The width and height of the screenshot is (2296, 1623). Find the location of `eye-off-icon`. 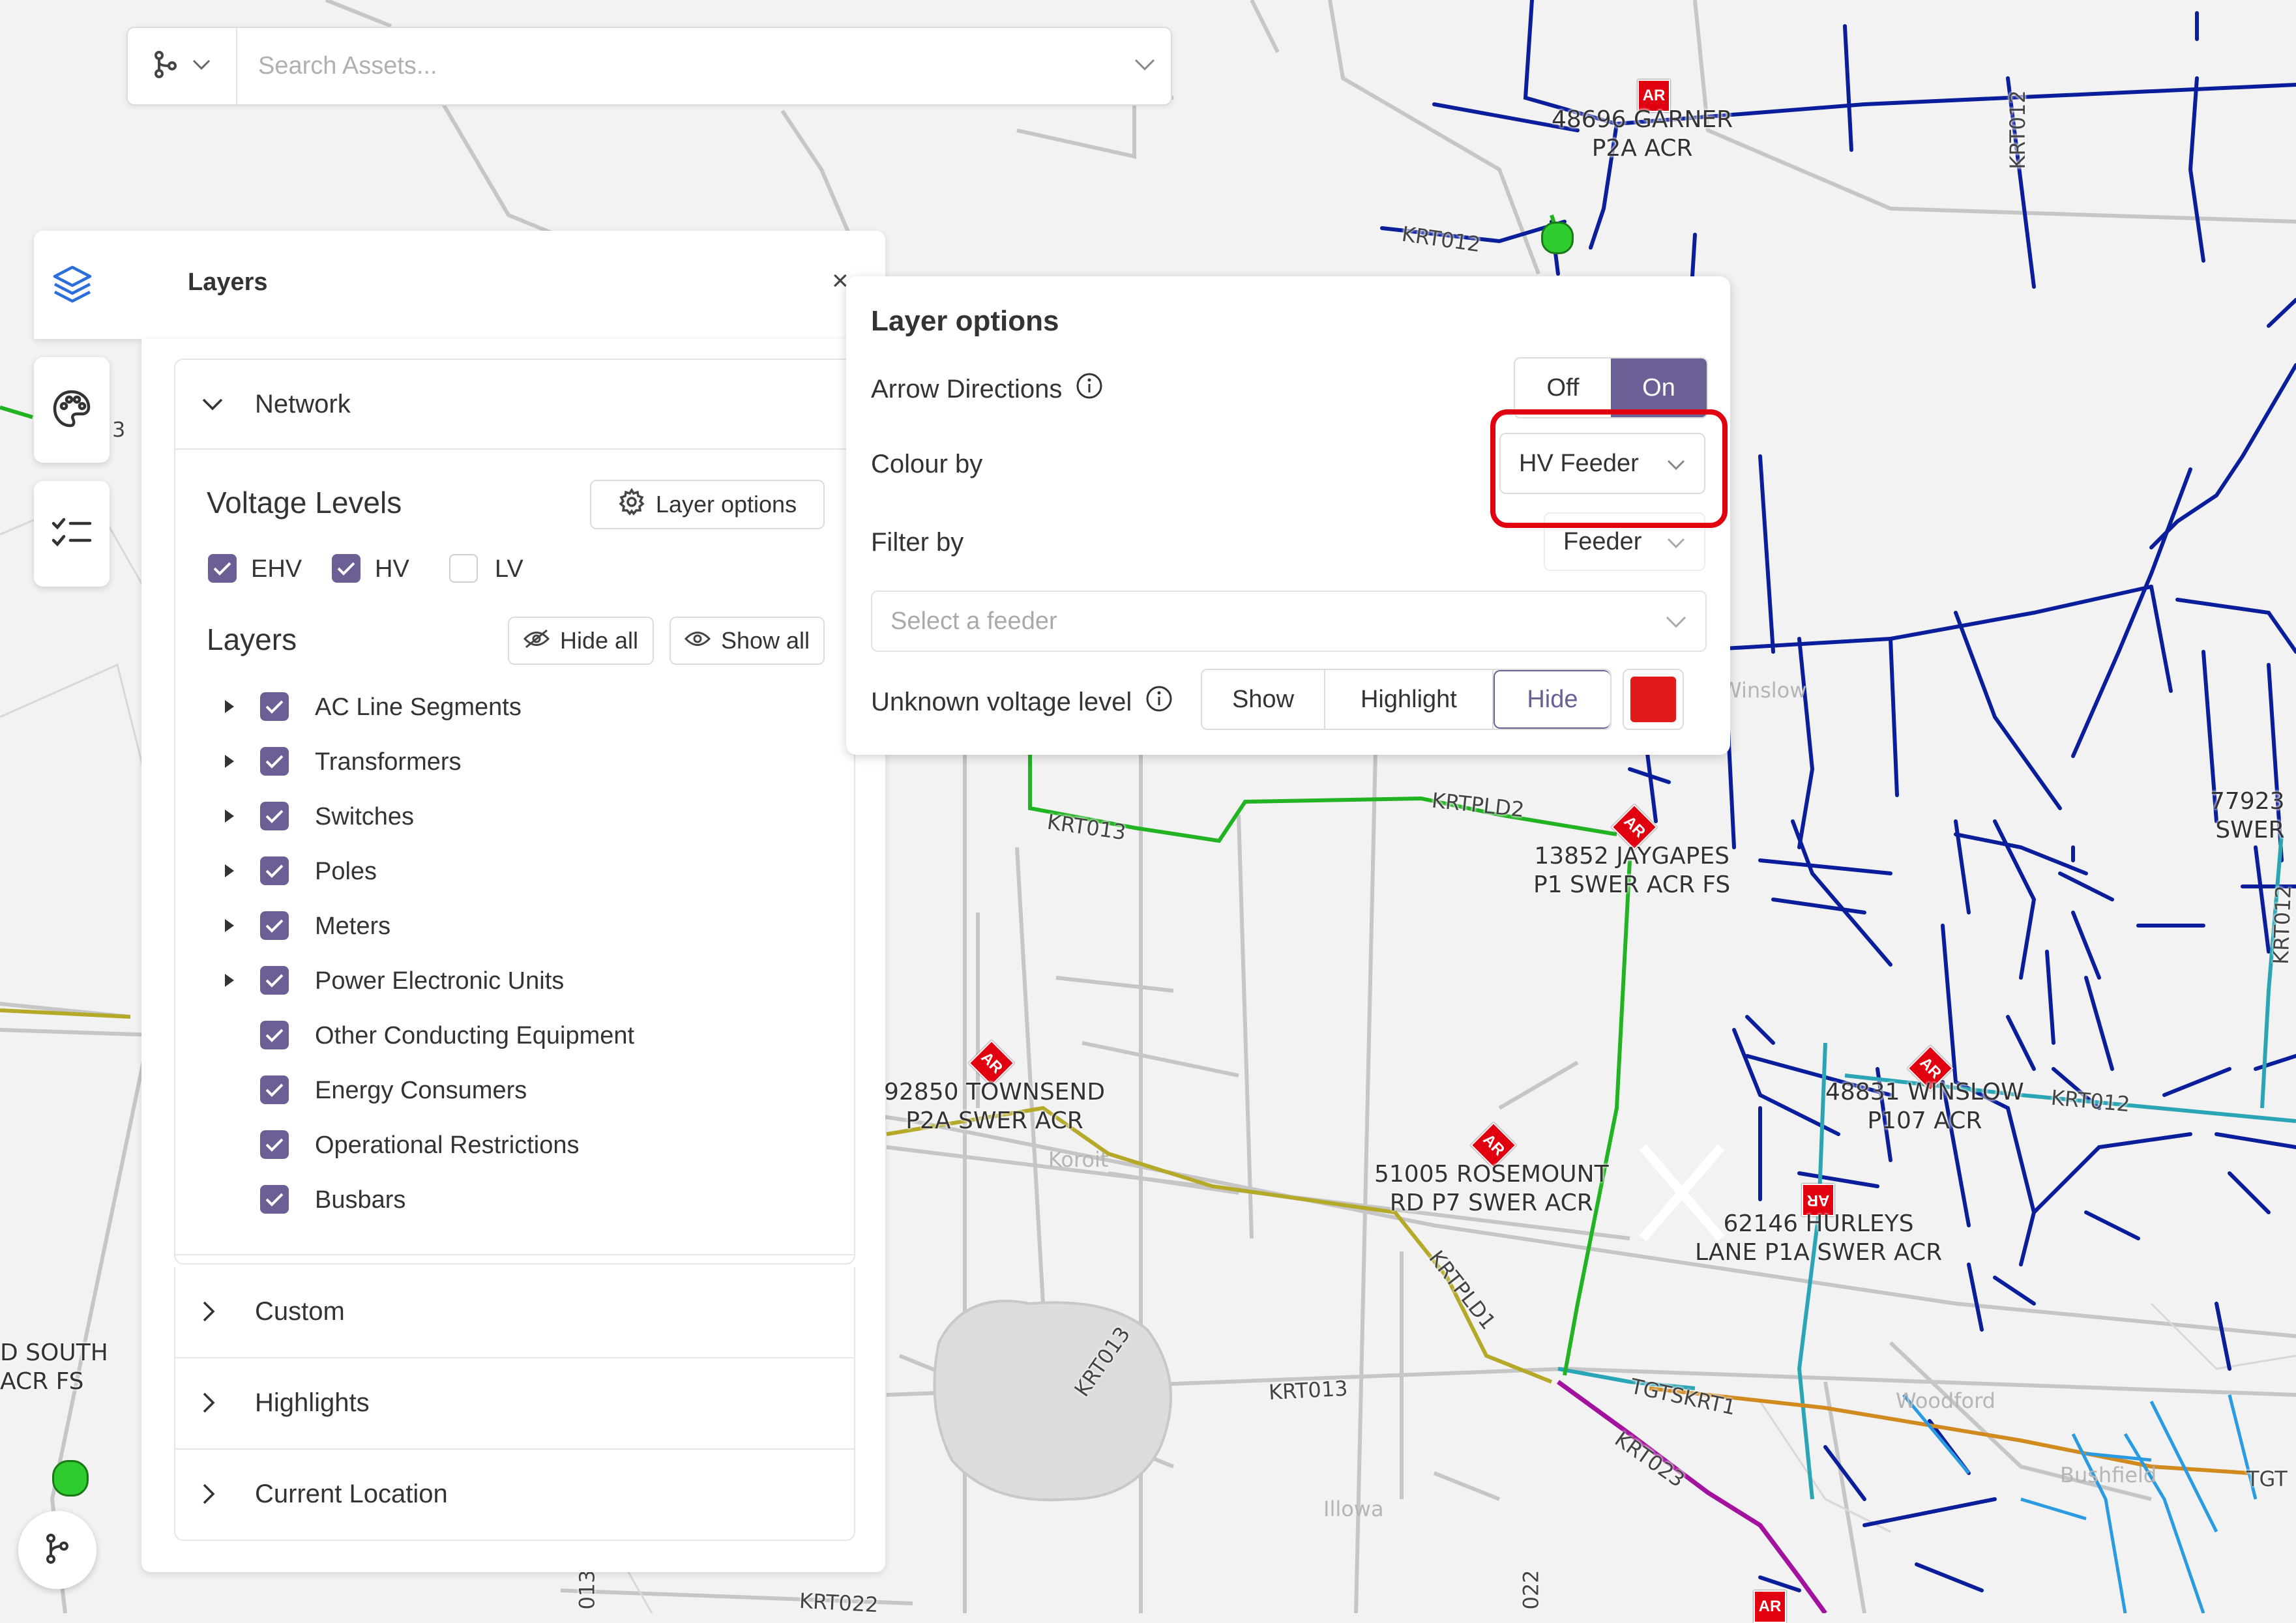

eye-off-icon is located at coordinates (536, 640).